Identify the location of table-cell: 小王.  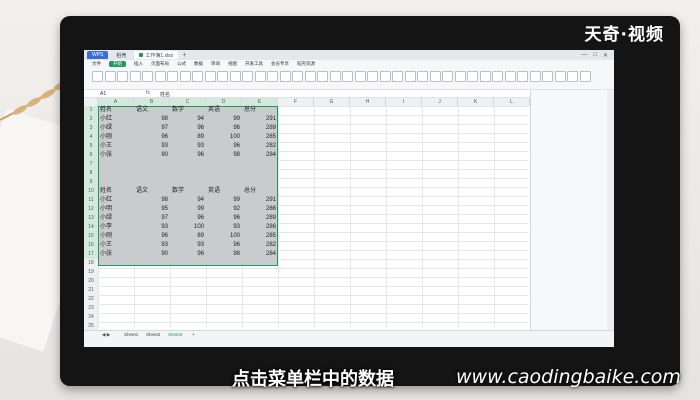
(116, 245).